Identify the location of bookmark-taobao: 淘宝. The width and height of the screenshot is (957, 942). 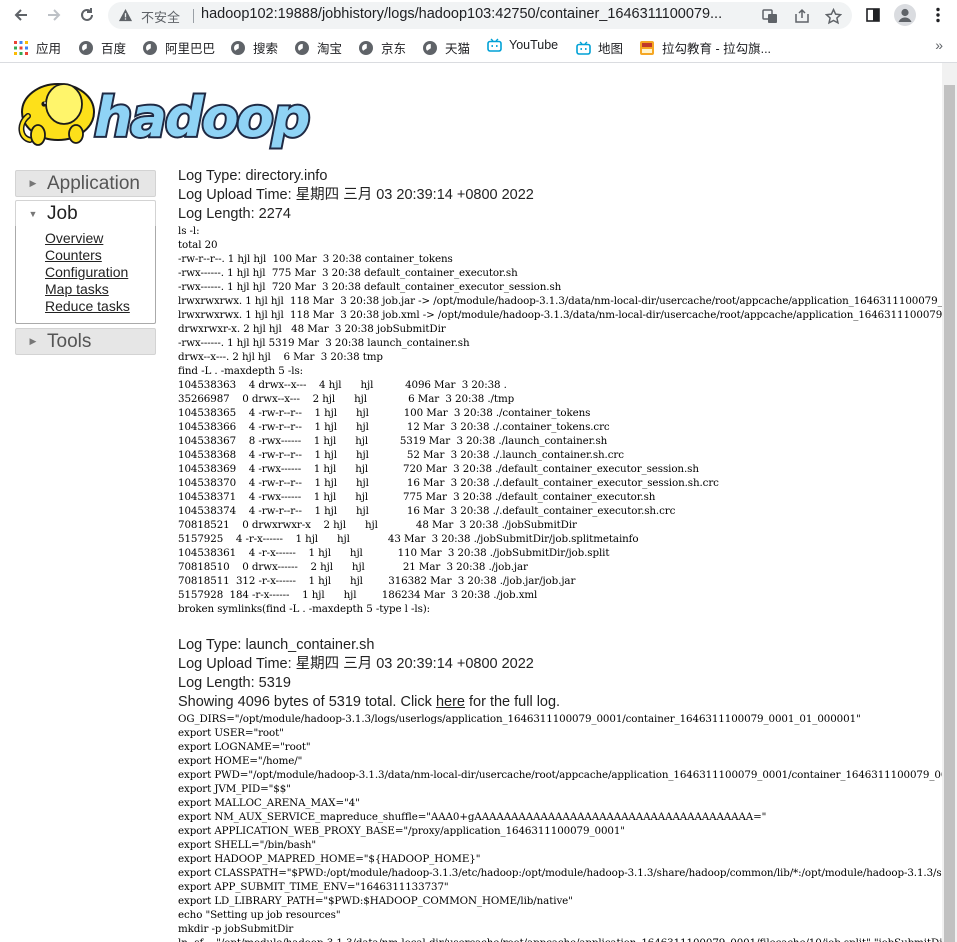
(318, 47).